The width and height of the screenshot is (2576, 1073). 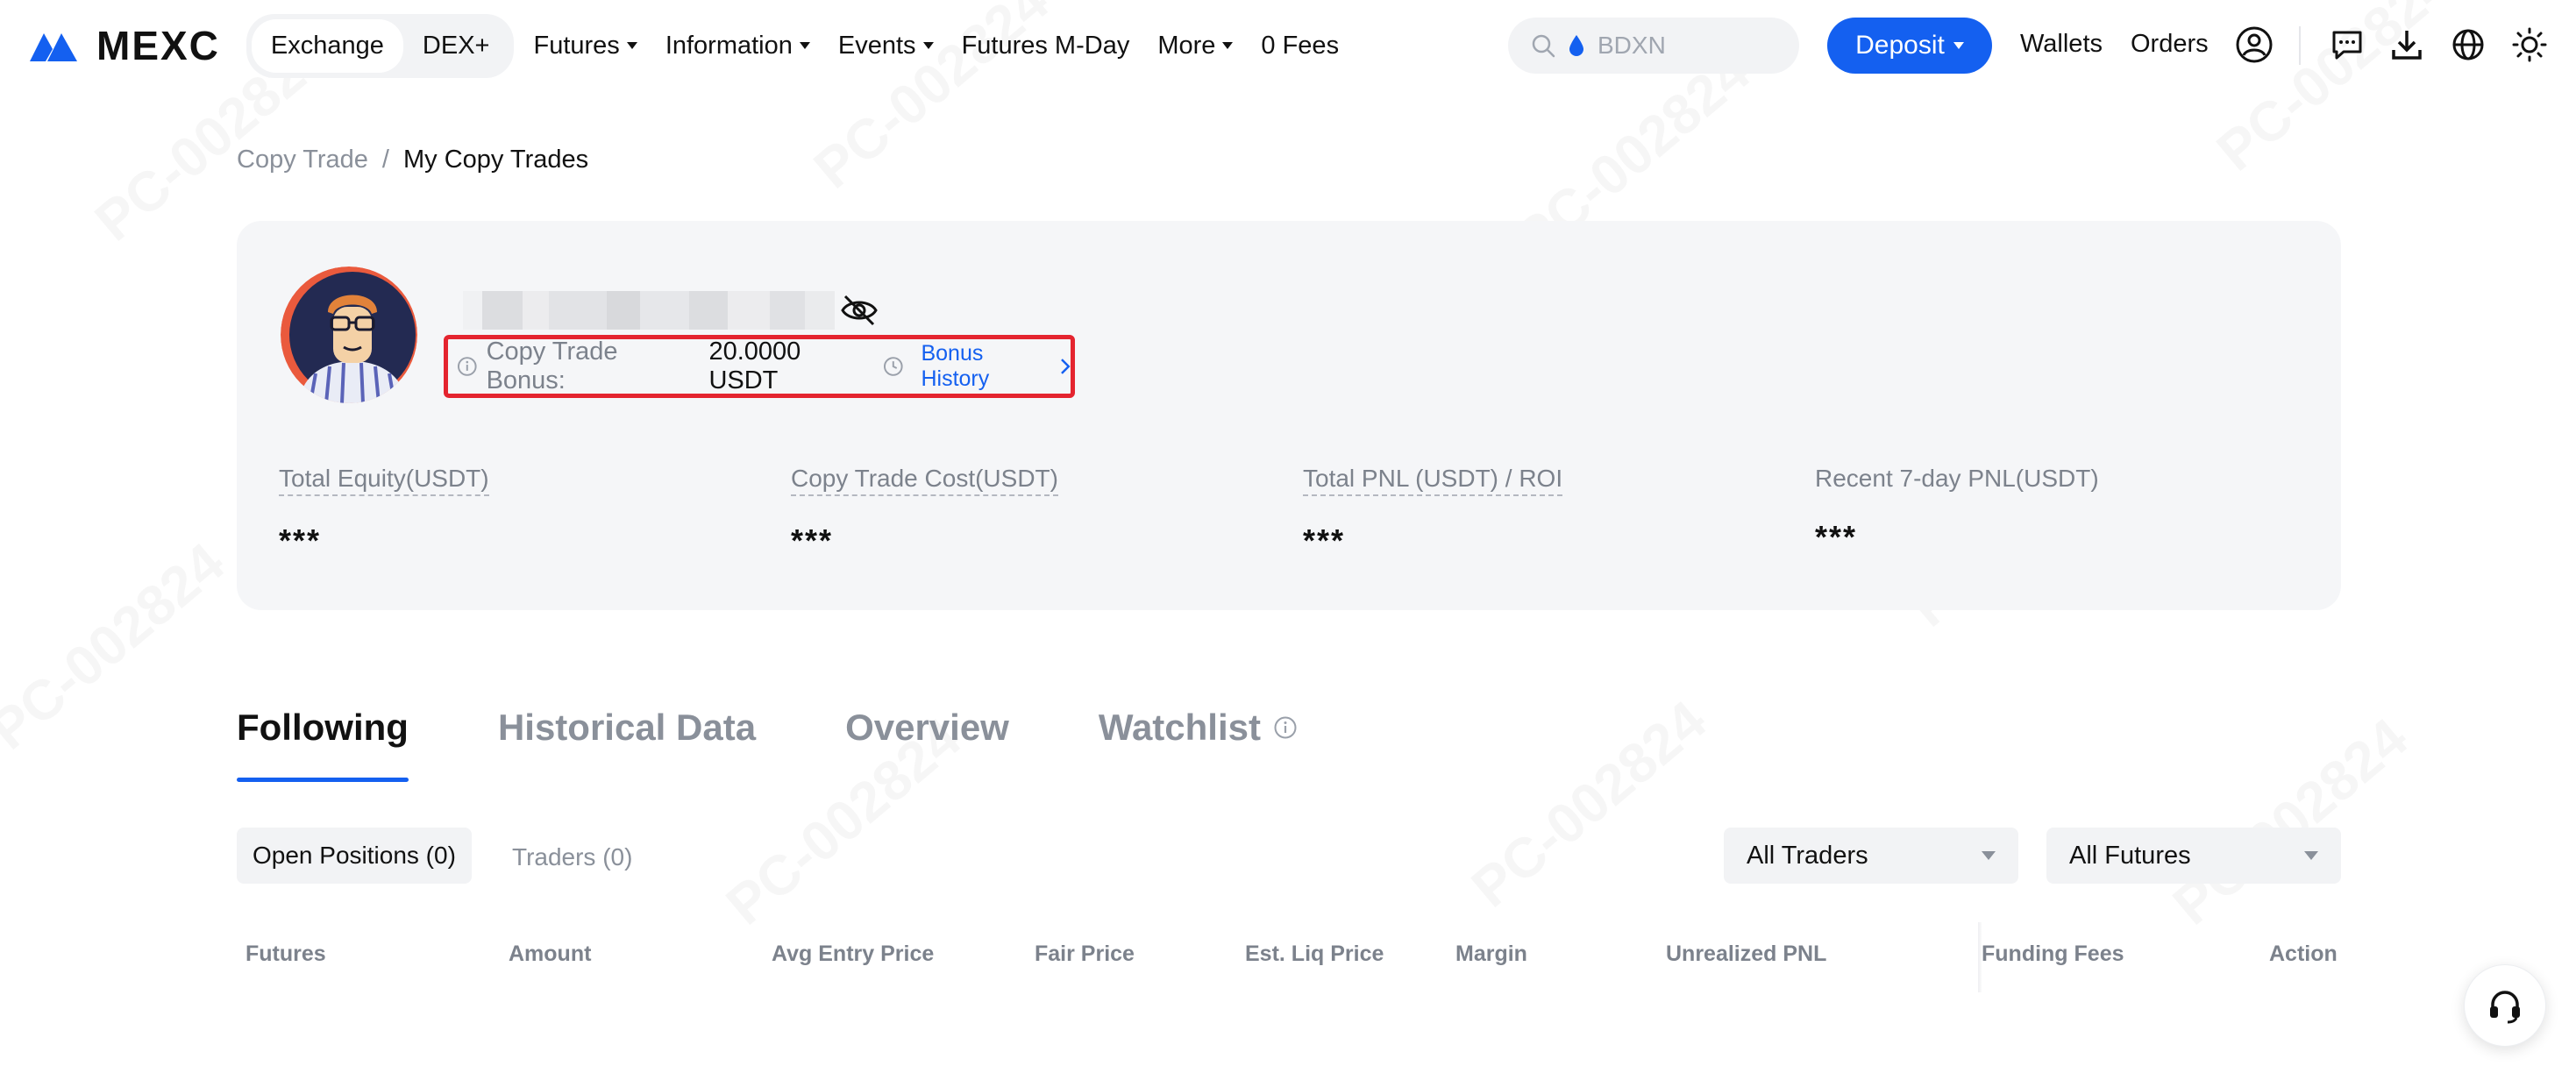 What do you see at coordinates (996, 366) in the screenshot?
I see `bonus-history-link: Bonus History` at bounding box center [996, 366].